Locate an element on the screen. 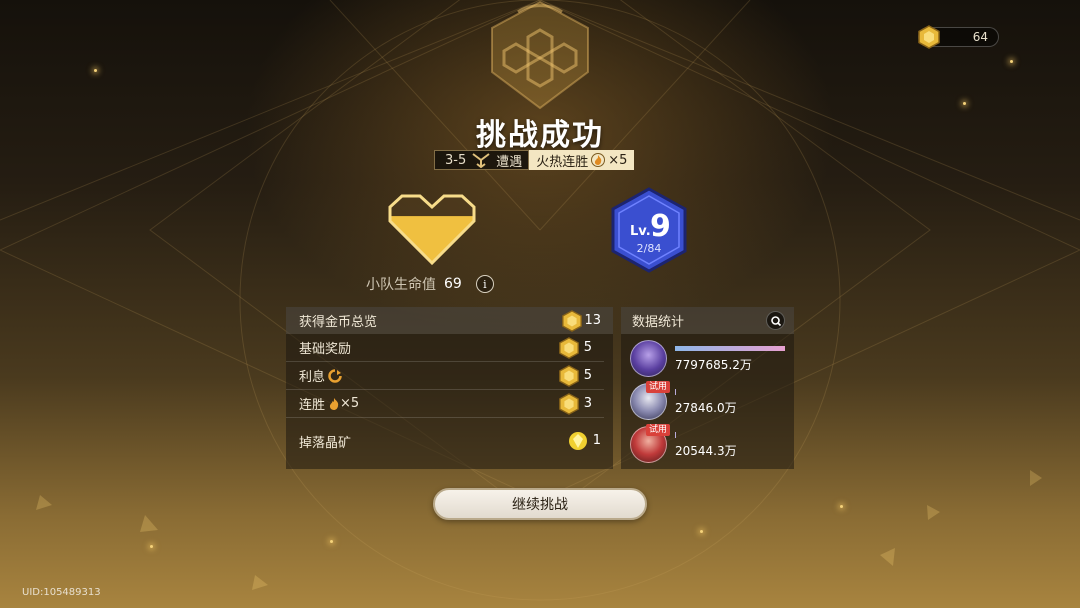  avatar is located at coordinates (648, 358).